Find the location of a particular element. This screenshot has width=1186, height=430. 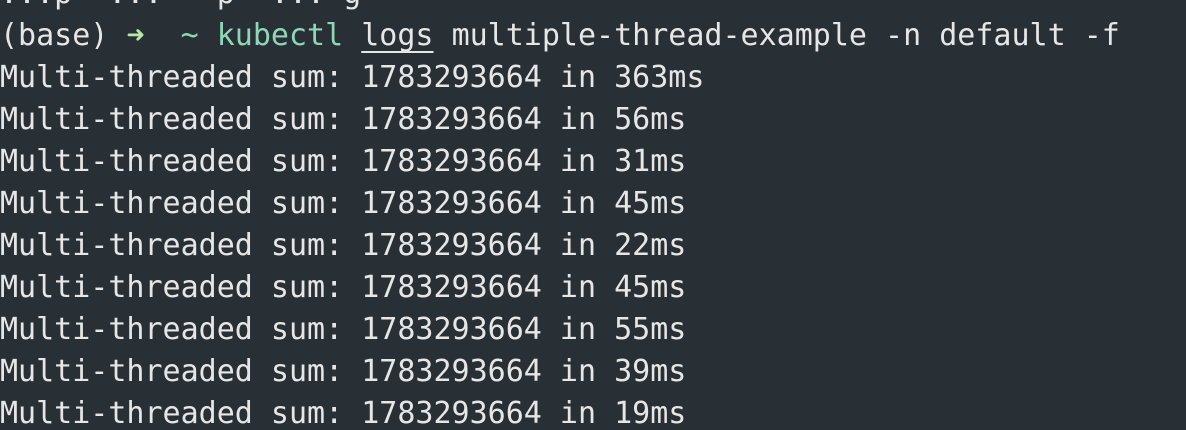

command-args: multiple-thread-example -n default -f is located at coordinates (785, 35).